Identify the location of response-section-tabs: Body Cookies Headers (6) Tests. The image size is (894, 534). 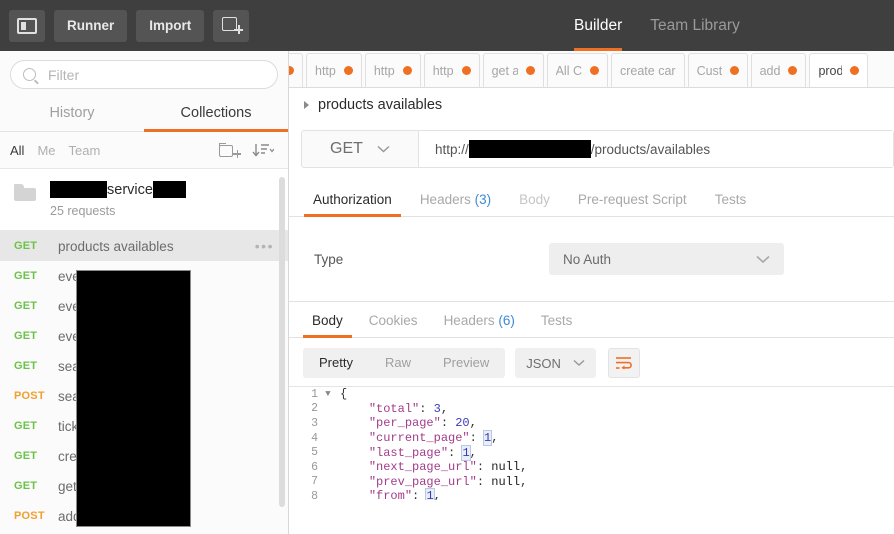
(591, 320).